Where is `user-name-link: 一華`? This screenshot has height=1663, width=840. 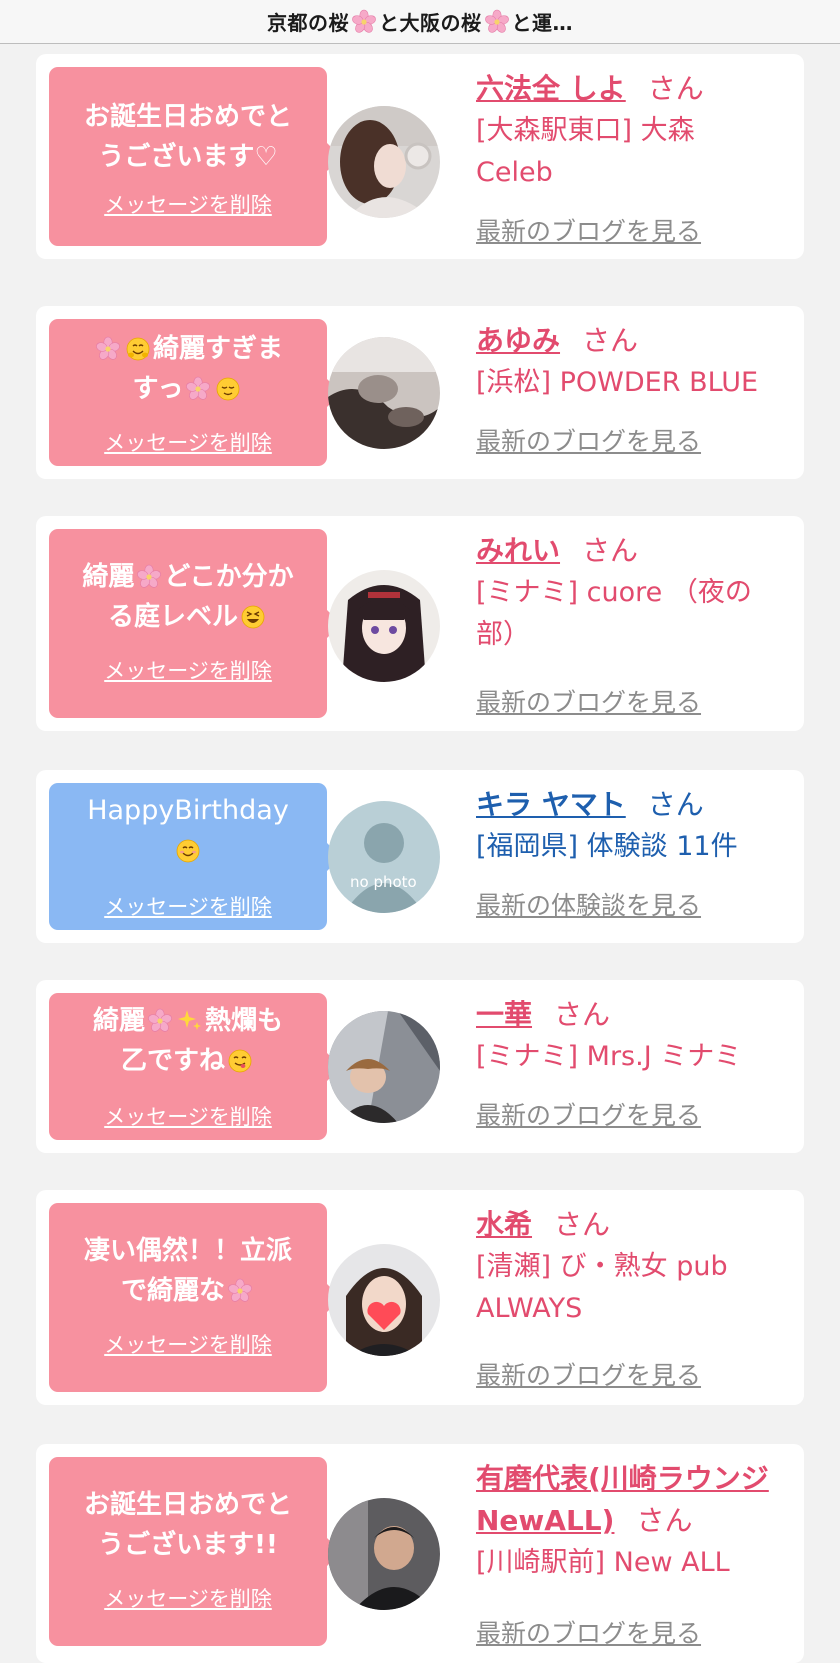 user-name-link: 一華 is located at coordinates (504, 1014).